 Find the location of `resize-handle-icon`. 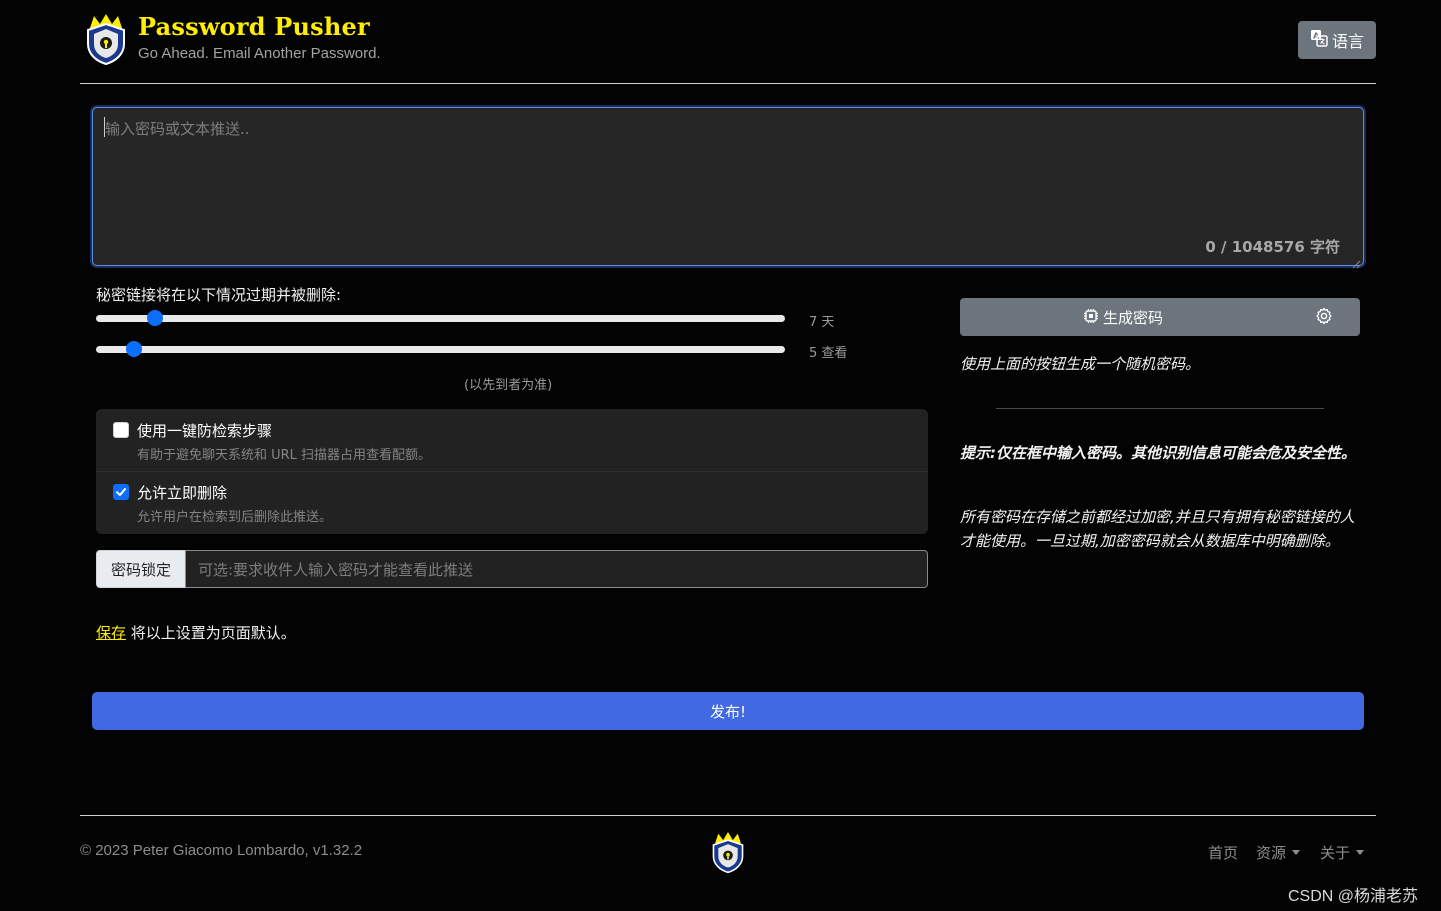

resize-handle-icon is located at coordinates (1356, 261).